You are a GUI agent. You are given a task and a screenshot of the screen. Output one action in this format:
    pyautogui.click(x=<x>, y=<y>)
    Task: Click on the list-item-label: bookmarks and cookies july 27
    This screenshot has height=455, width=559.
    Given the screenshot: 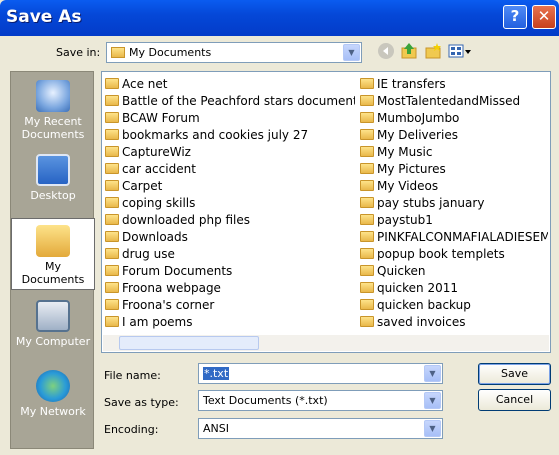 What is the action you would take?
    pyautogui.click(x=215, y=134)
    